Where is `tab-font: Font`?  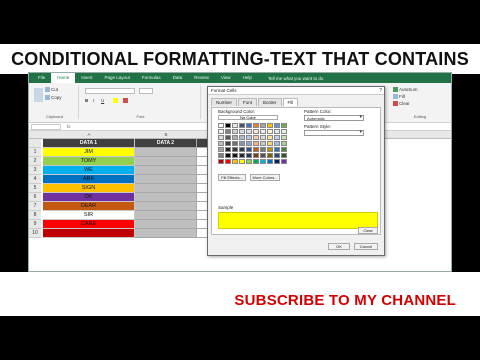 tab-font: Font is located at coordinates (248, 102).